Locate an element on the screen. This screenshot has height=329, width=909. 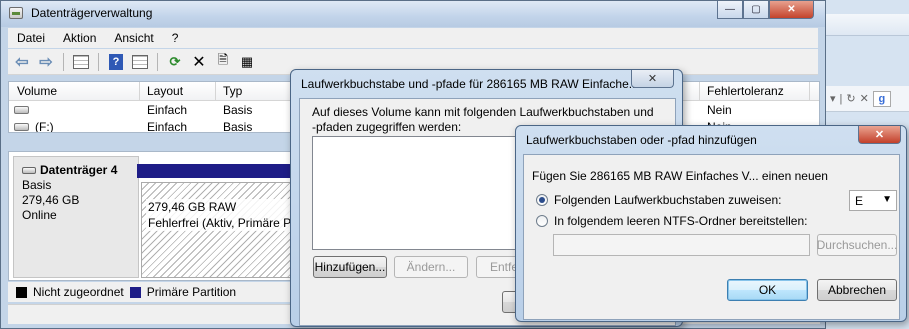
menu-help: ? is located at coordinates (175, 38).